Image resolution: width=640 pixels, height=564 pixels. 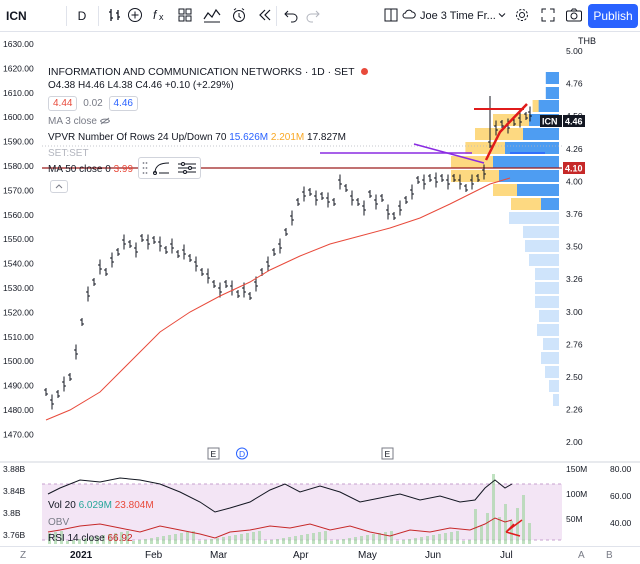 I want to click on lower-left-axis-label: 3.76B, so click(x=14, y=535).